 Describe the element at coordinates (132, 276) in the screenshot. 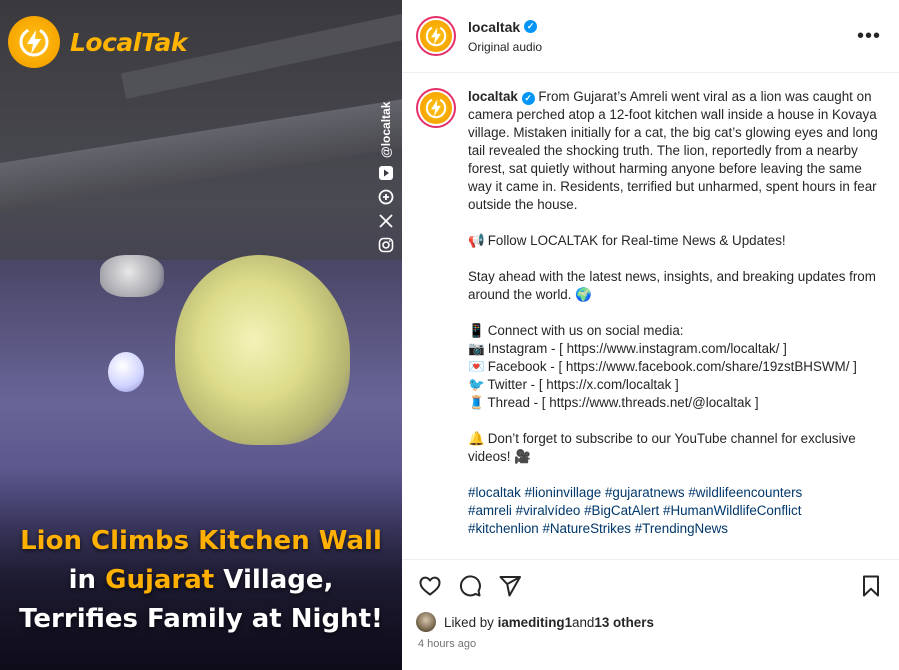

I see `light-fixture` at that location.